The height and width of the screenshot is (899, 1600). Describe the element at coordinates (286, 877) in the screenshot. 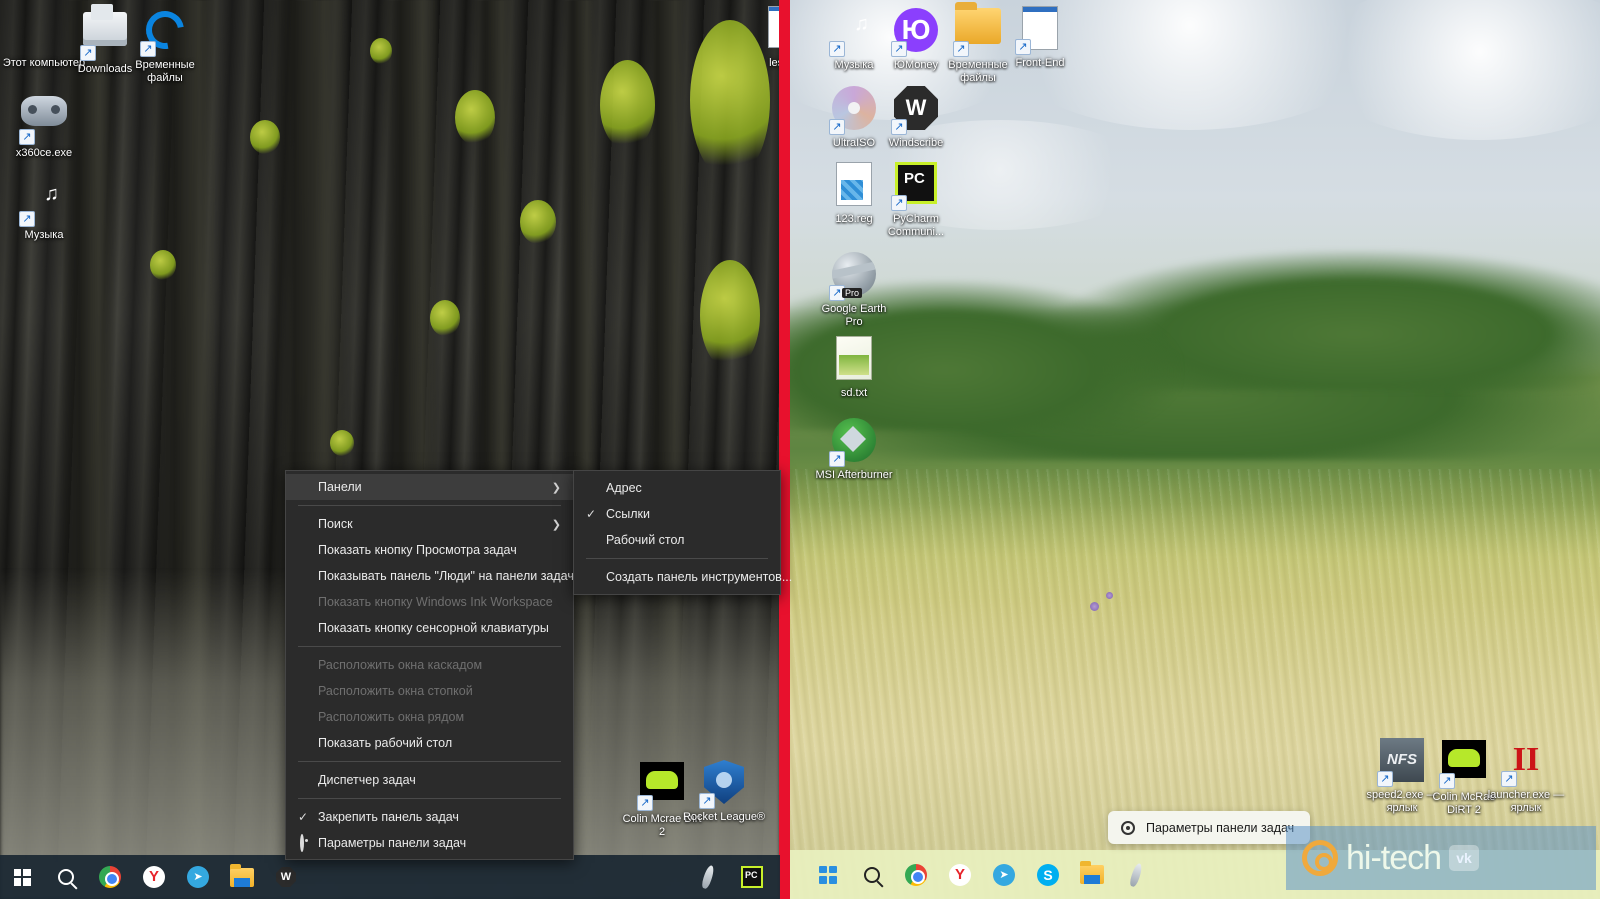

I see `windscribe-button` at that location.